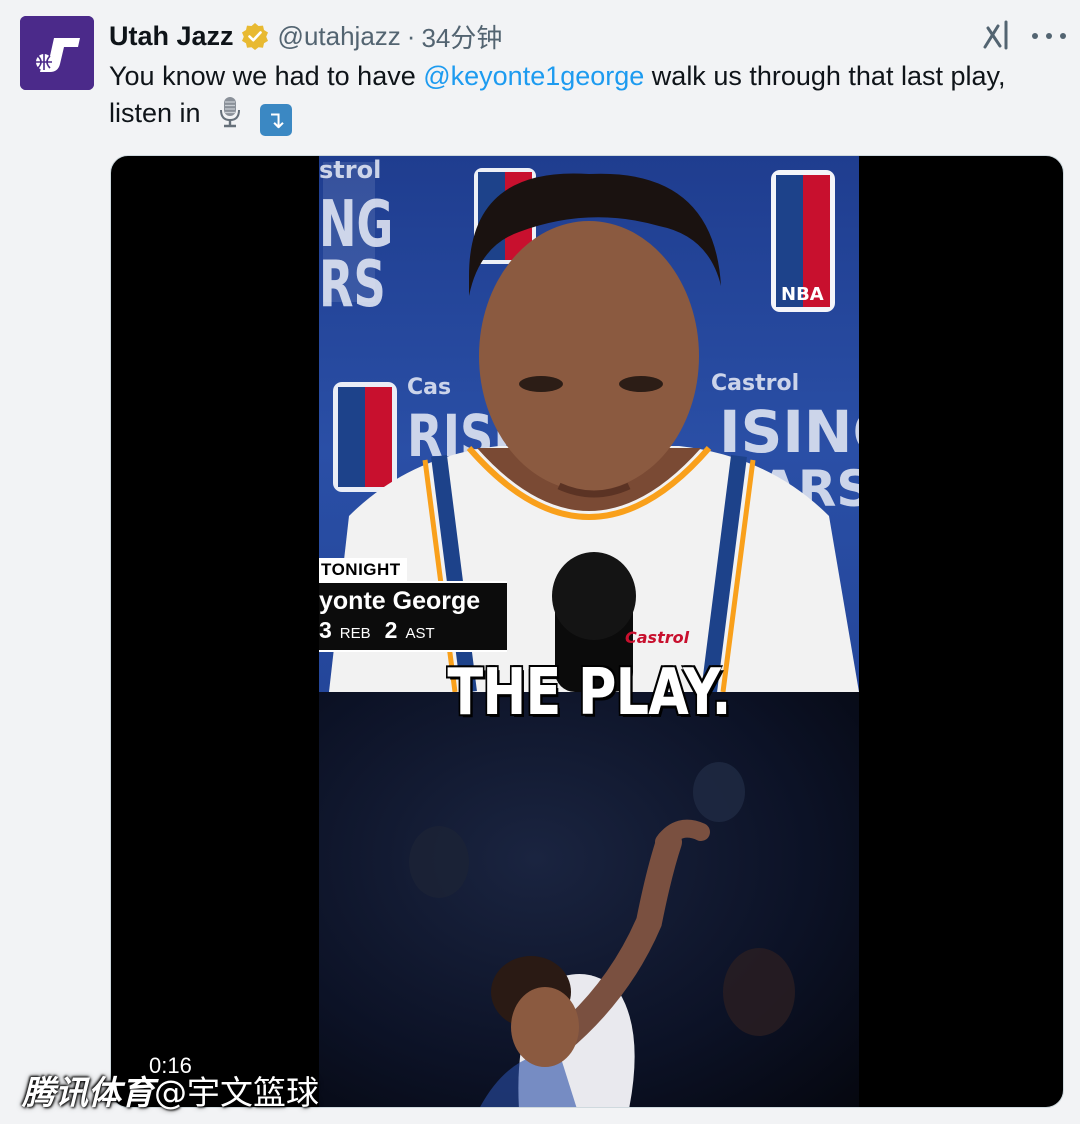  Describe the element at coordinates (350, 170) in the screenshot. I see `svg-text: strol` at that location.